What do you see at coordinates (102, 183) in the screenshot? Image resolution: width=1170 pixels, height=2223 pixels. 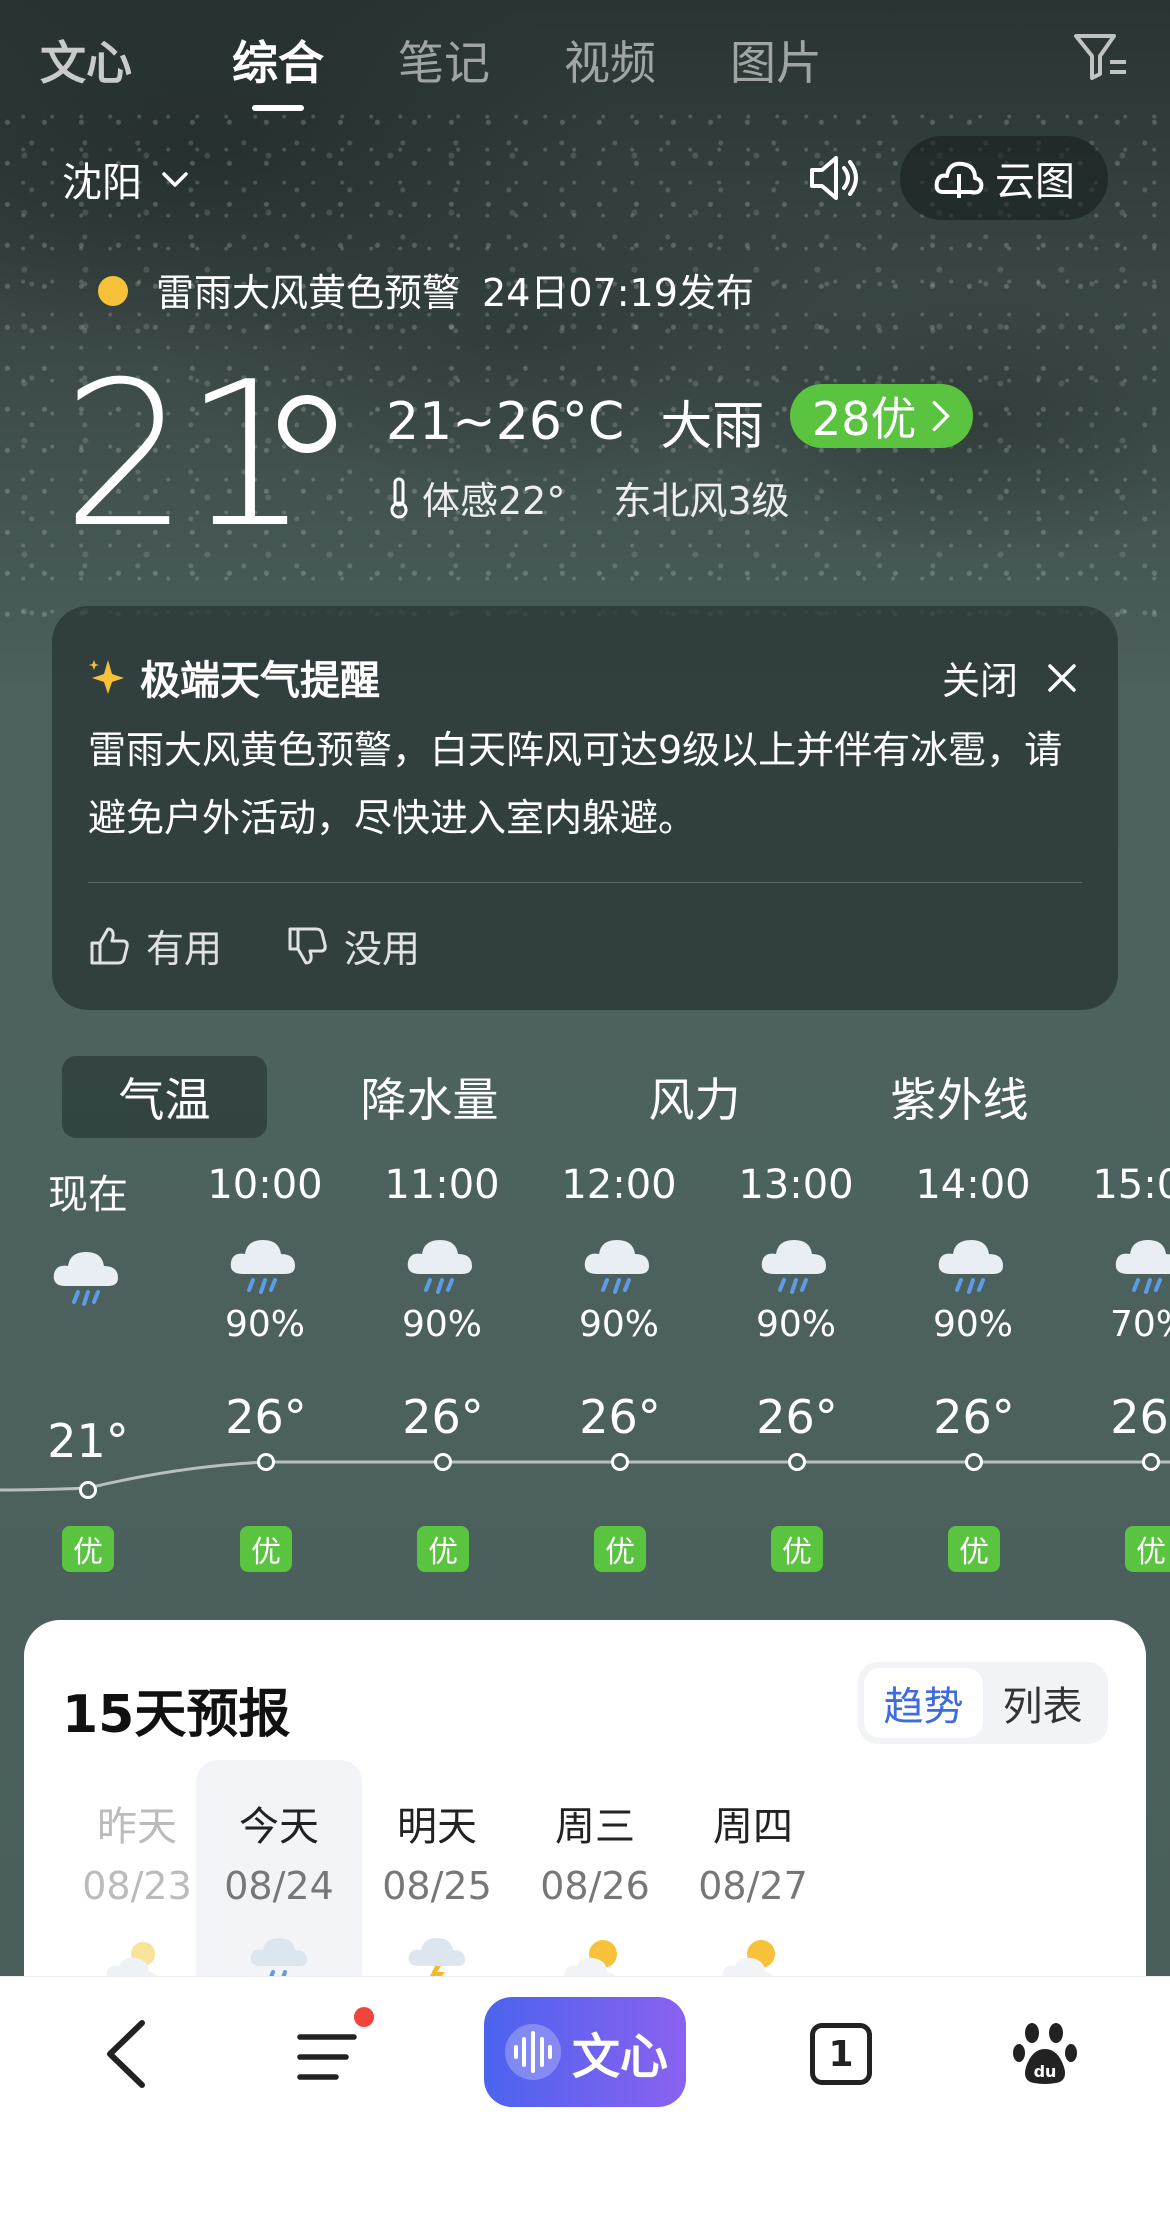 I see `city-name: 沈阳` at bounding box center [102, 183].